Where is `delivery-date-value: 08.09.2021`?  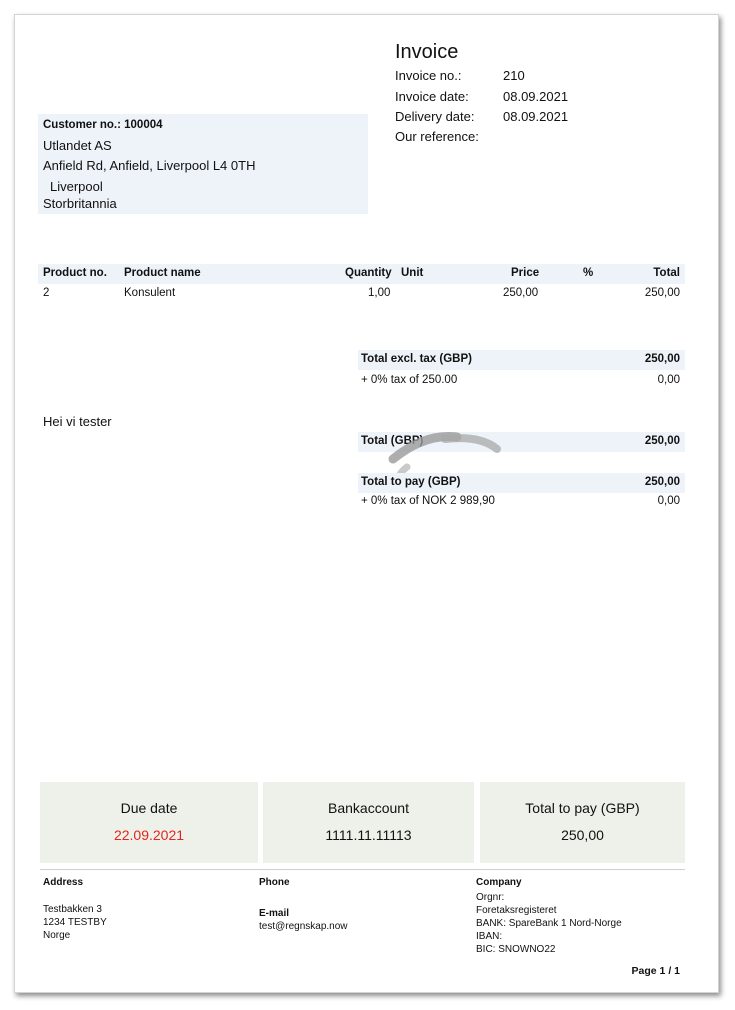
delivery-date-value: 08.09.2021 is located at coordinates (536, 116).